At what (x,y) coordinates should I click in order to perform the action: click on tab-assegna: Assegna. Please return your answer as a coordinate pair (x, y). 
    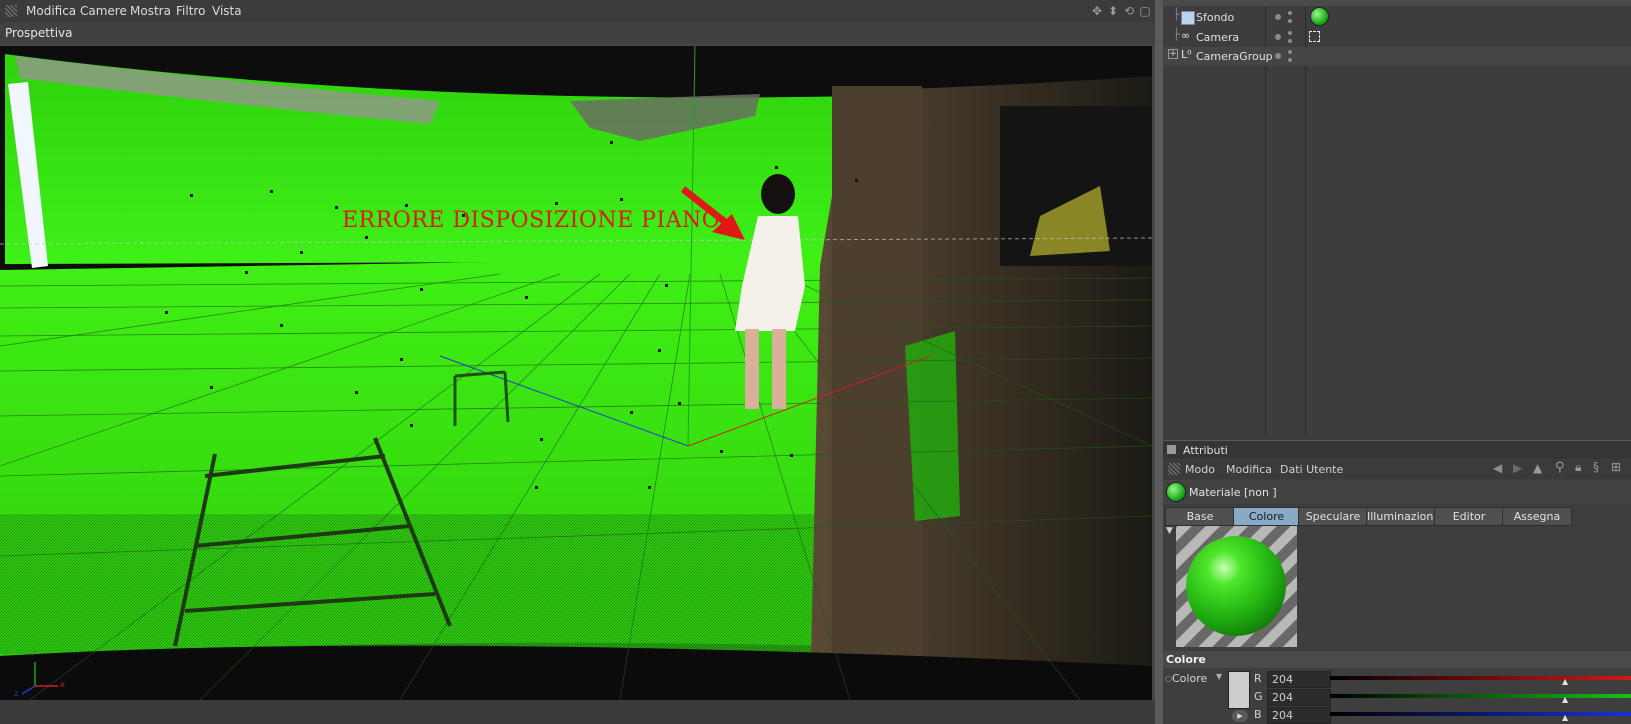
    Looking at the image, I should click on (1537, 516).